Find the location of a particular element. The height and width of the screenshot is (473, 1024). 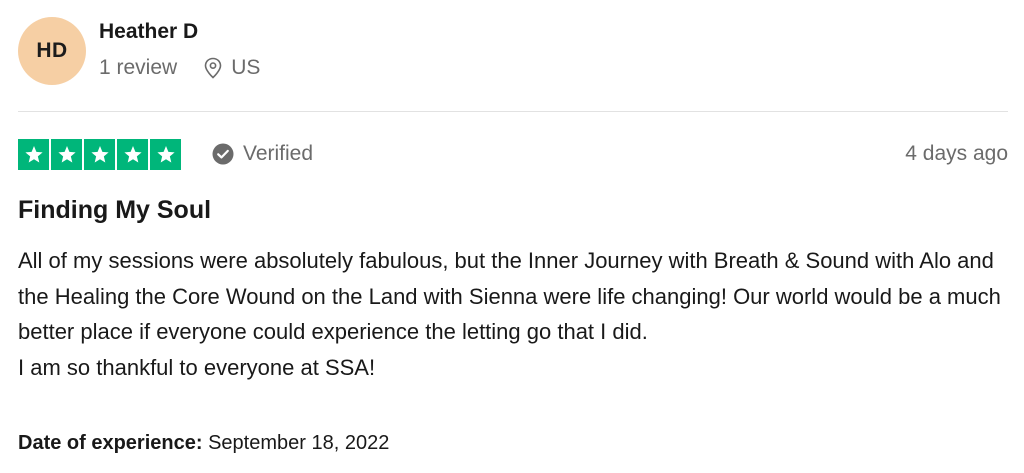

avatar-initials: HD is located at coordinates (52, 50).